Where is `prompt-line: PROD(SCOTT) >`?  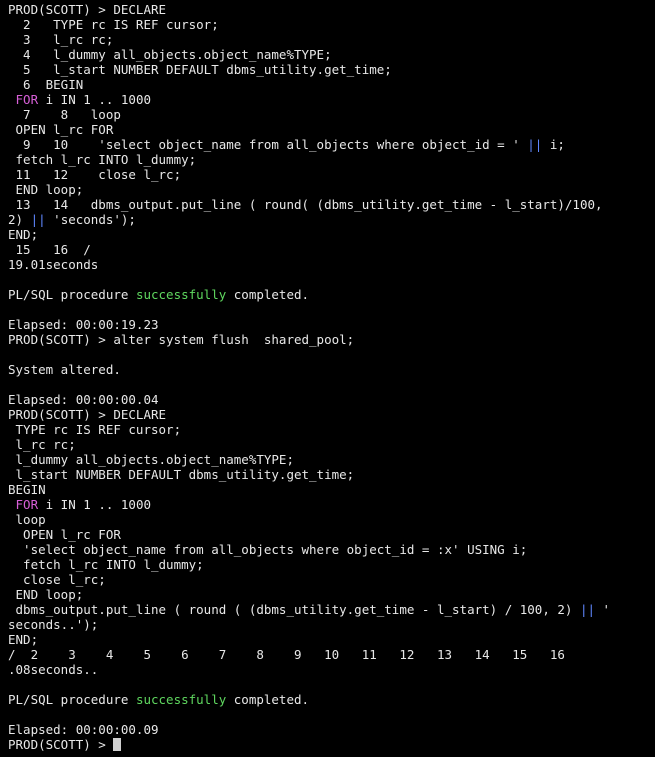
prompt-line: PROD(SCOTT) > is located at coordinates (331, 744).